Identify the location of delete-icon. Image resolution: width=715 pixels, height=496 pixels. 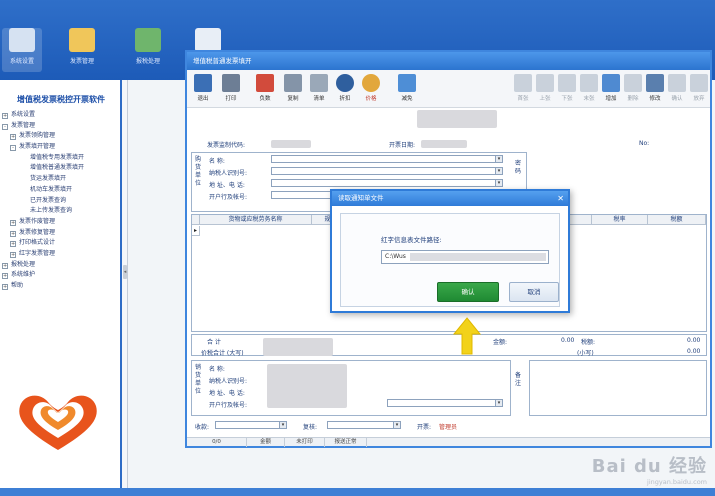
(633, 83).